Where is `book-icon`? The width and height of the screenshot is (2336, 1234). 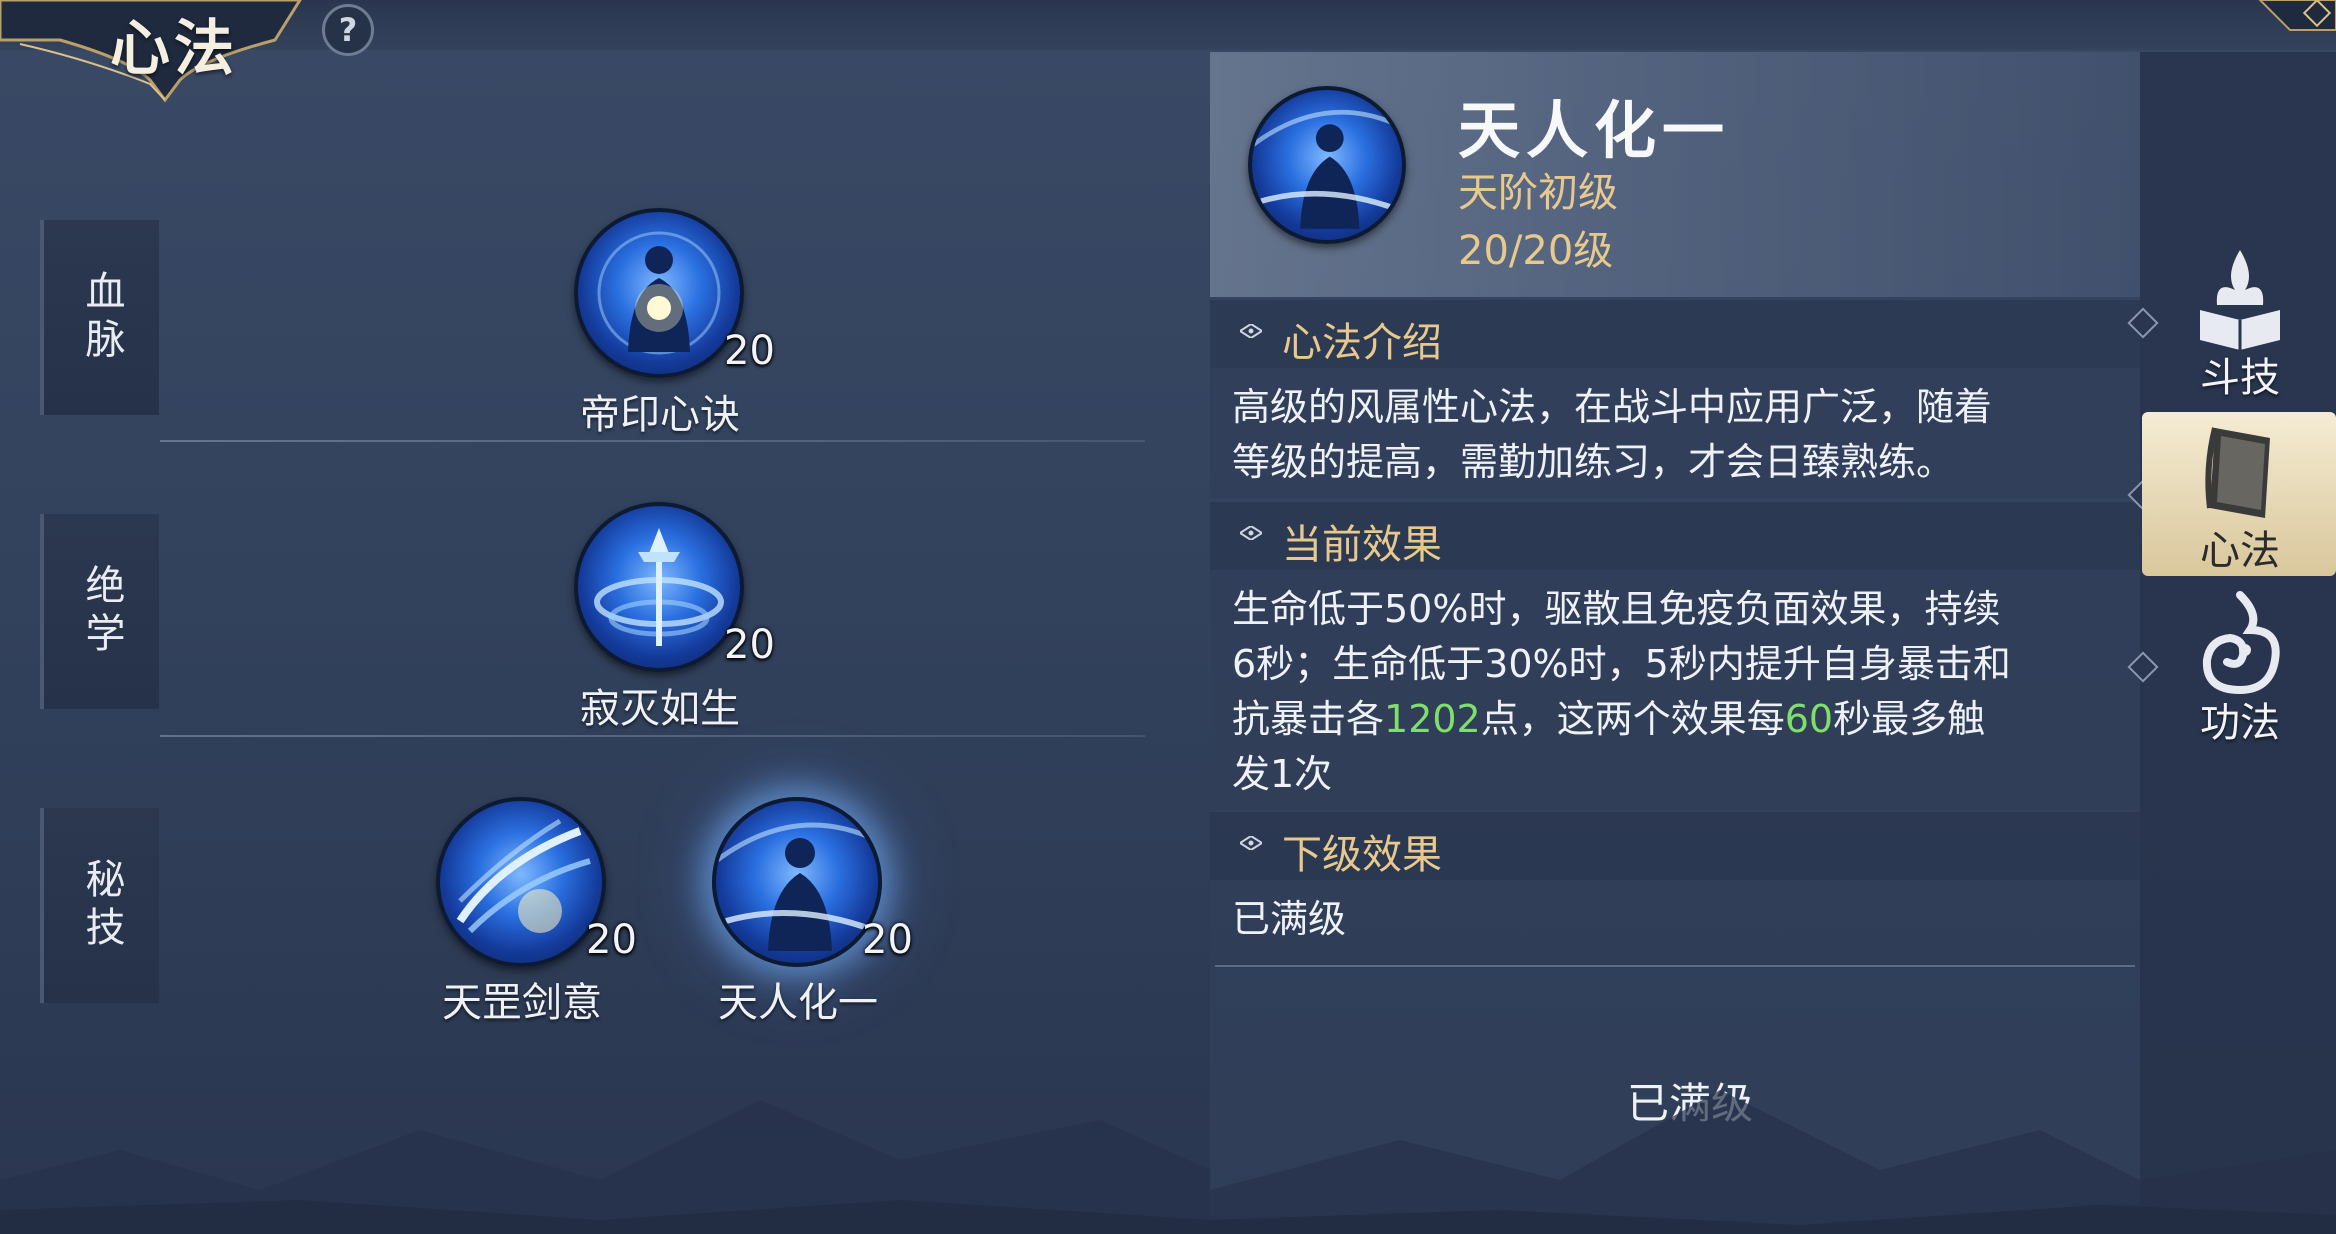
book-icon is located at coordinates (2237, 472).